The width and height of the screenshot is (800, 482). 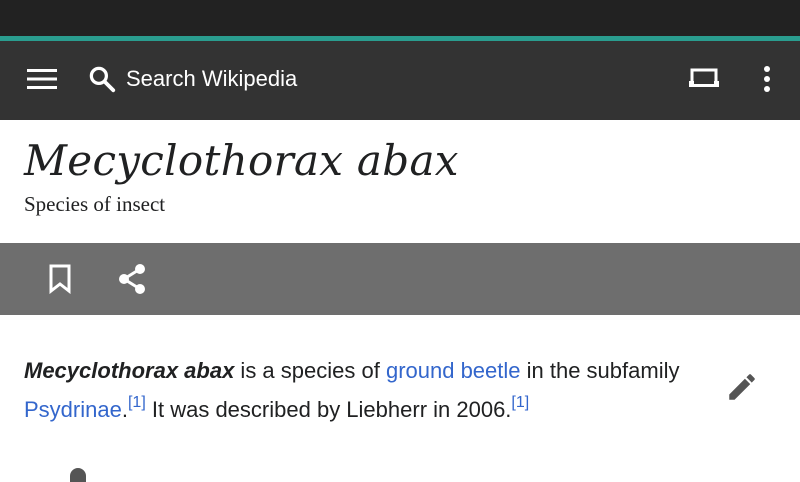 I want to click on menu-button, so click(x=42, y=79).